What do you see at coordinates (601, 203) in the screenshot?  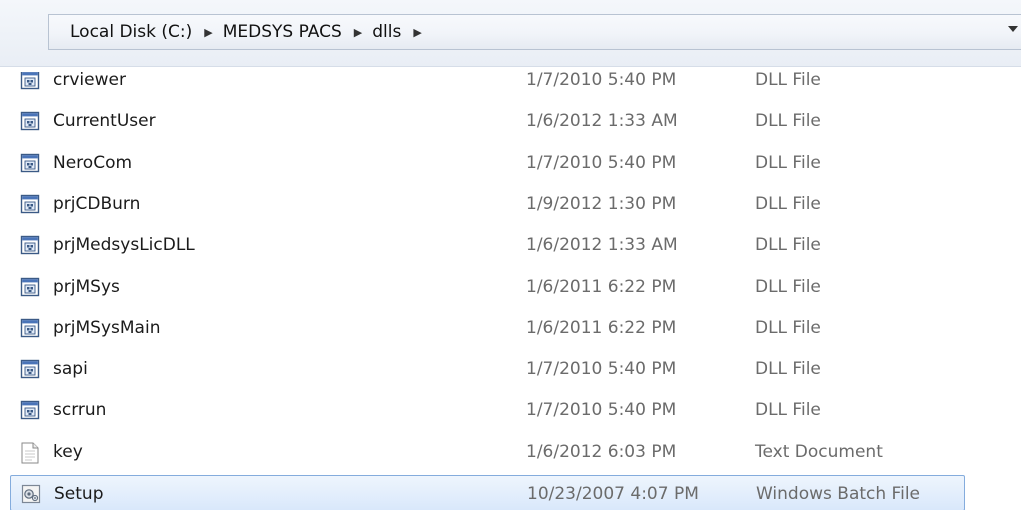 I see `file-date-modified: 1/9/2012 1:30 PM` at bounding box center [601, 203].